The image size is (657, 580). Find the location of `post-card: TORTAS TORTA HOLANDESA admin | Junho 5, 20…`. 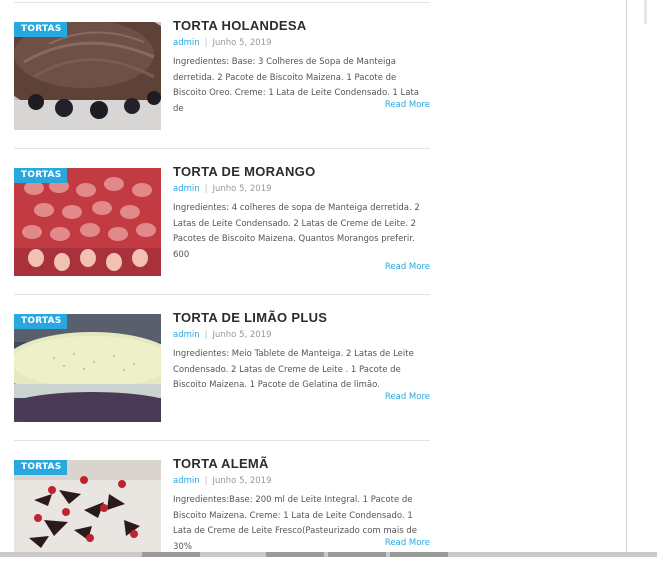

post-card: TORTAS TORTA HOLANDESA admin | Junho 5, 20… is located at coordinates (222, 80).